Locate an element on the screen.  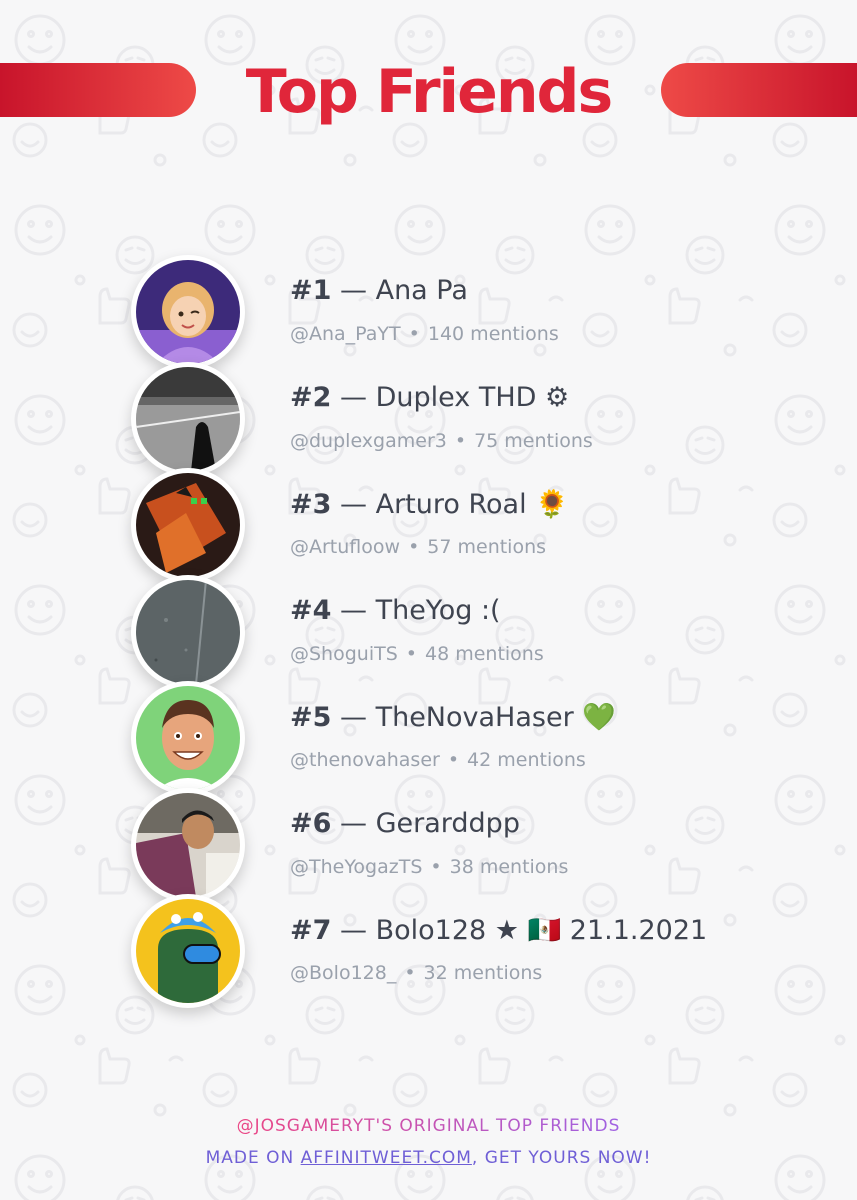
friend-rank: #4 is located at coordinates (311, 610).